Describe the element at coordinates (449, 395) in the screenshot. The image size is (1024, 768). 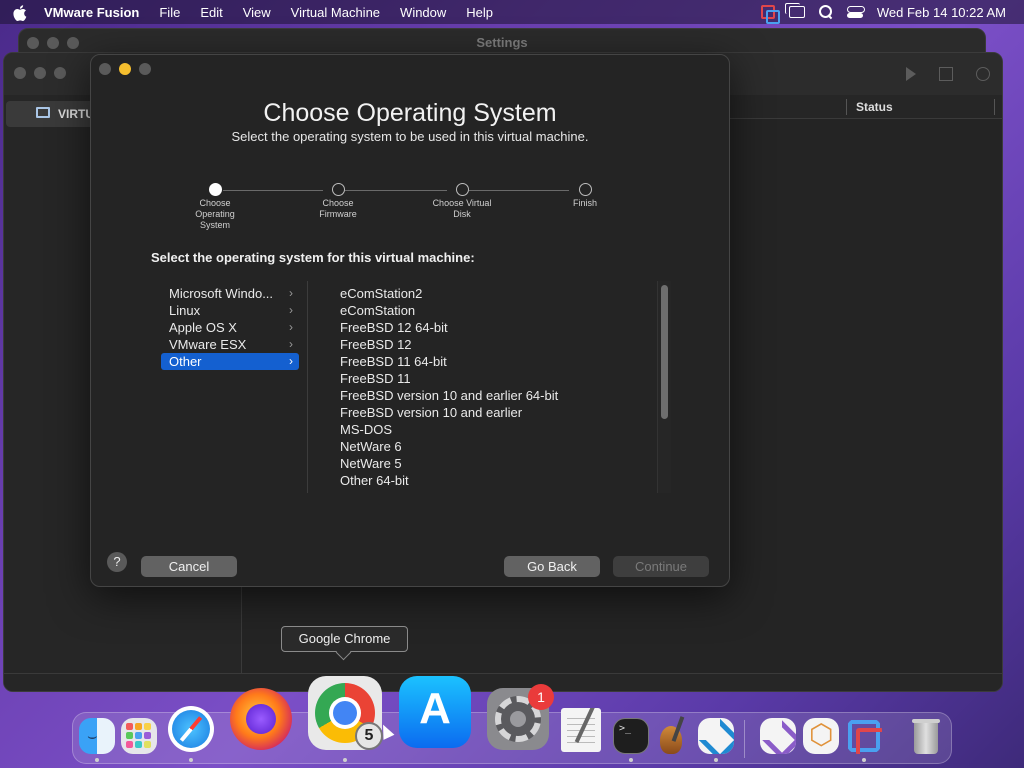
I see `list-item: FreeBSD version 10 and earlier 64-bit` at that location.